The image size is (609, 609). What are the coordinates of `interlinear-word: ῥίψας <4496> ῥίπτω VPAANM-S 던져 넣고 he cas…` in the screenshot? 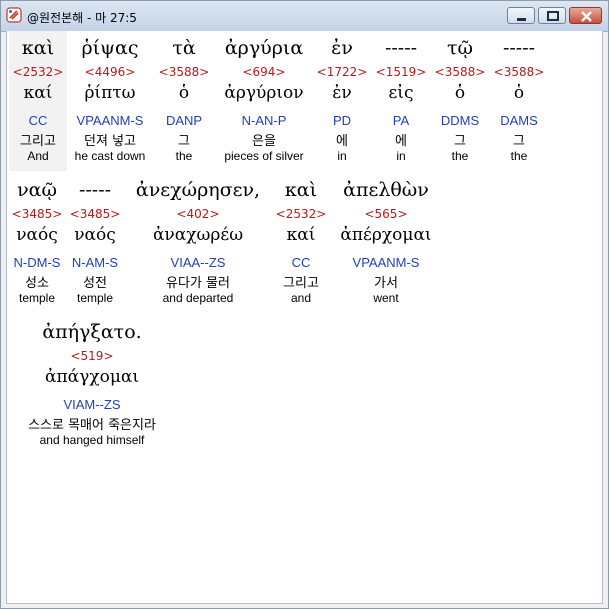 It's located at (110, 101).